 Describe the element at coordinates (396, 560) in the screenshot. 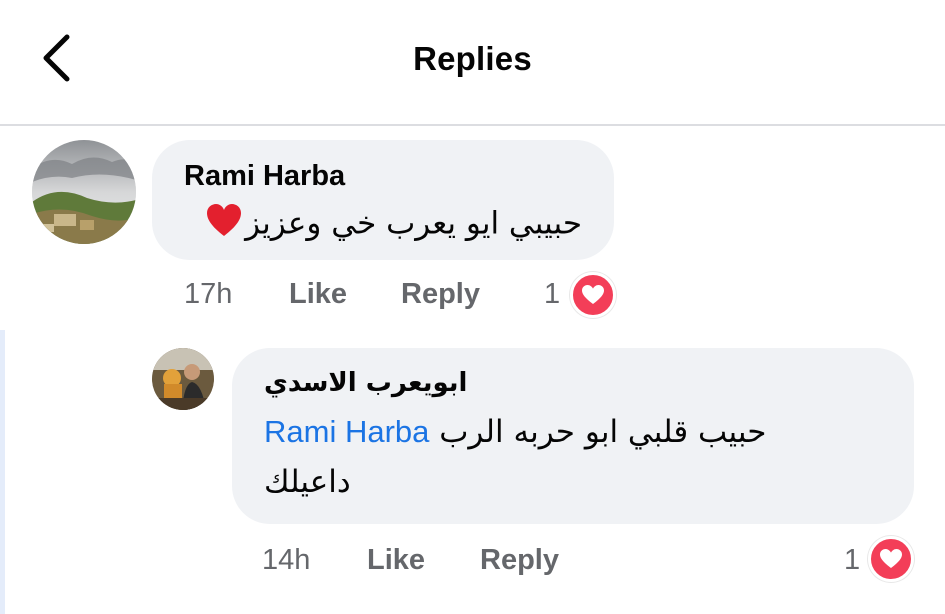

I see `reply-like-button: Like` at that location.